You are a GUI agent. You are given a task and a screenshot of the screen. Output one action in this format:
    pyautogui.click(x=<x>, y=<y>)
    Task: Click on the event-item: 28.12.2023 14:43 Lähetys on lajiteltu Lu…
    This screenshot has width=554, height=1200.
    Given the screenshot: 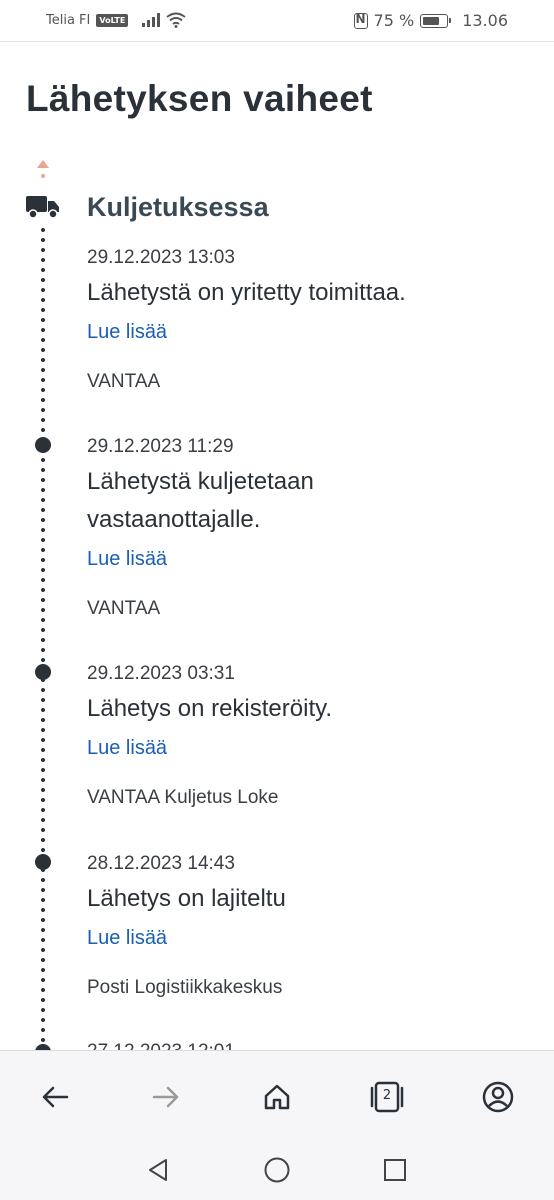 What is the action you would take?
    pyautogui.click(x=307, y=926)
    